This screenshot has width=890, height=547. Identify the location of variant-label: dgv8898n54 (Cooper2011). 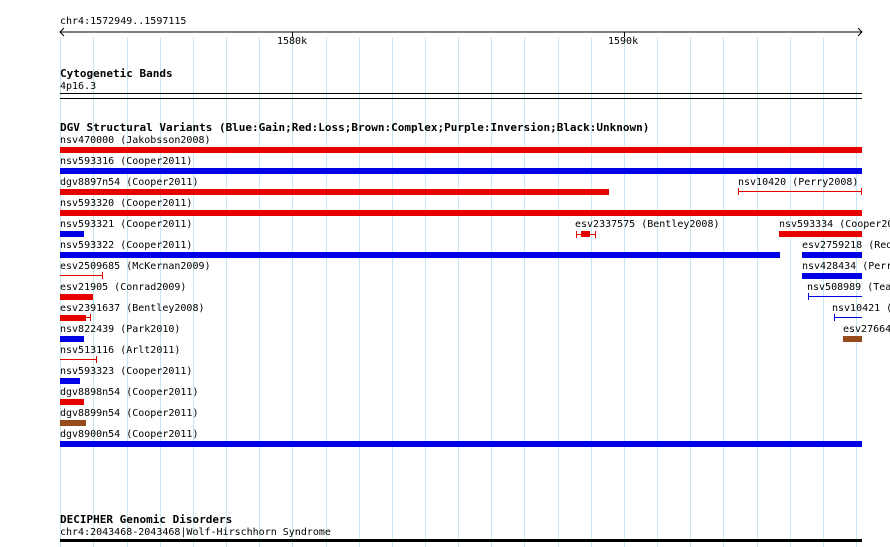
(129, 392).